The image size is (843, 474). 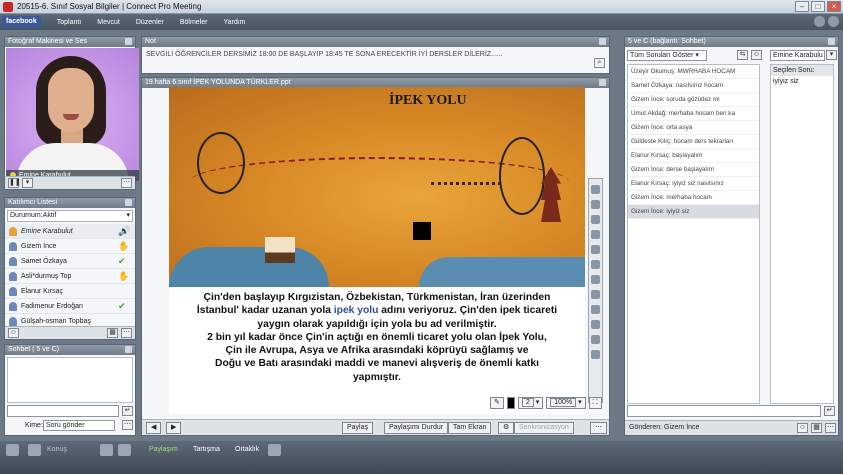 I want to click on menu-bolmeler: Bölmeler, so click(x=194, y=22).